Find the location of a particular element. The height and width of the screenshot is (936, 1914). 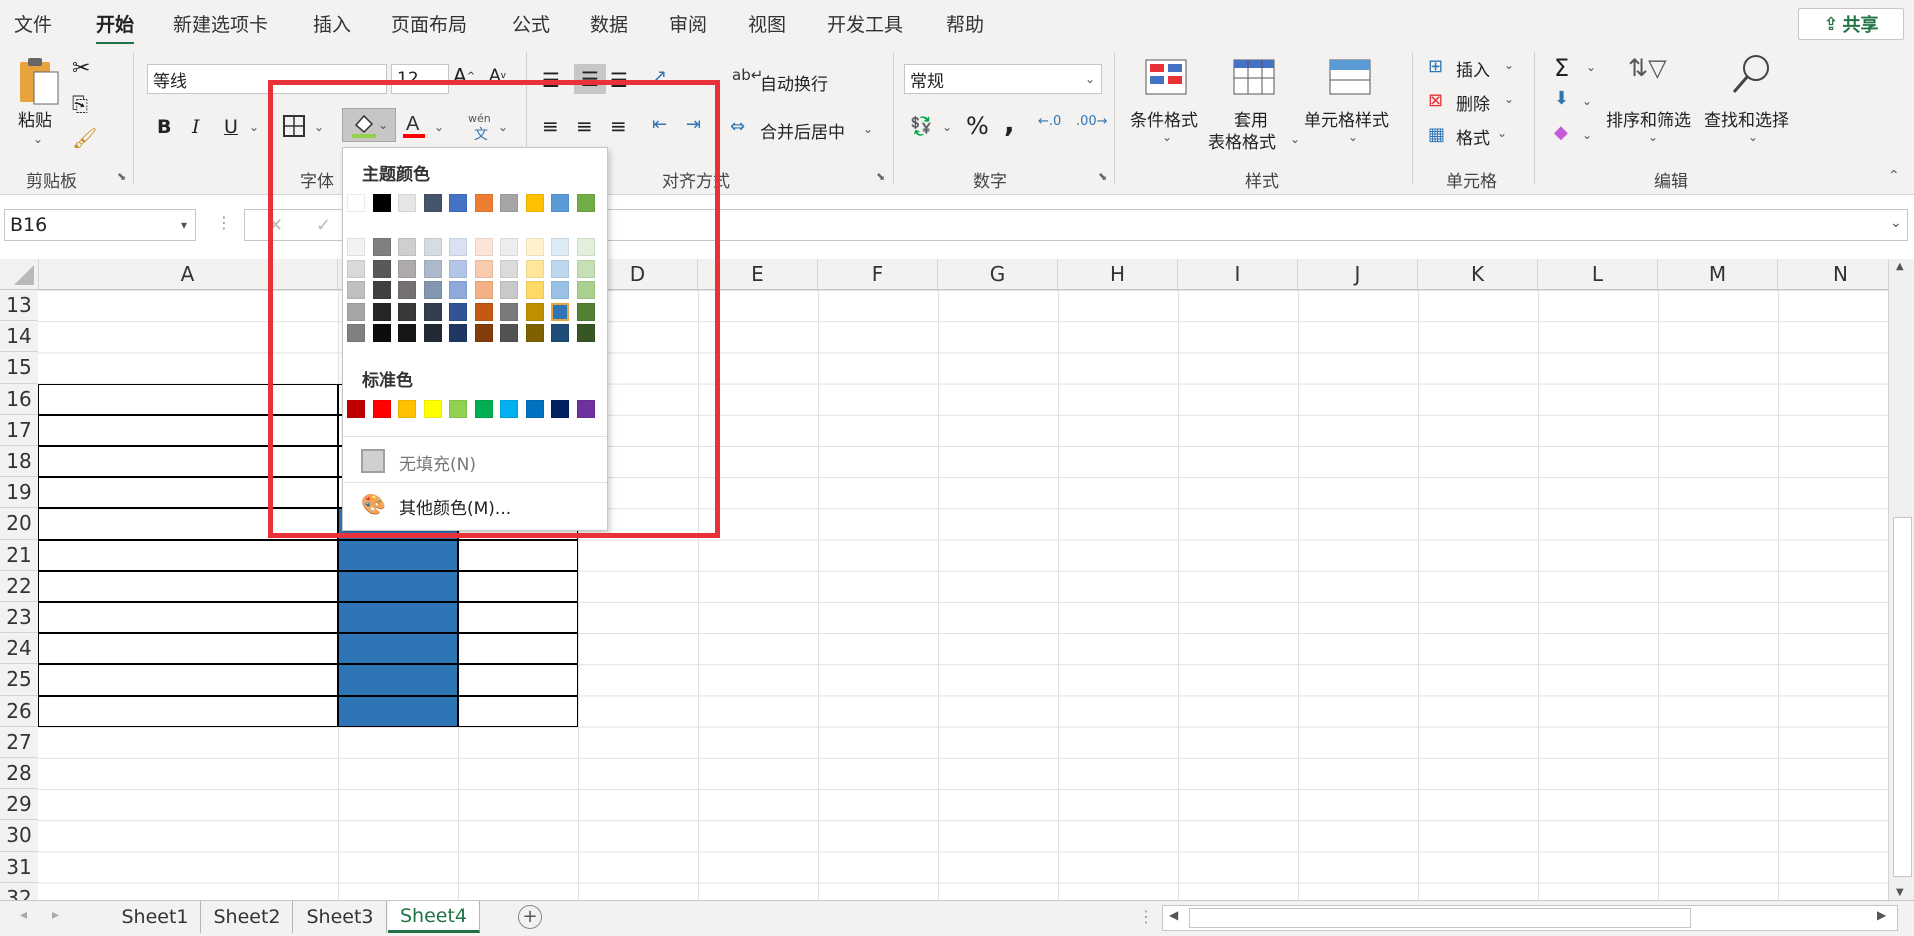

scroll-thumb is located at coordinates (1902, 697).